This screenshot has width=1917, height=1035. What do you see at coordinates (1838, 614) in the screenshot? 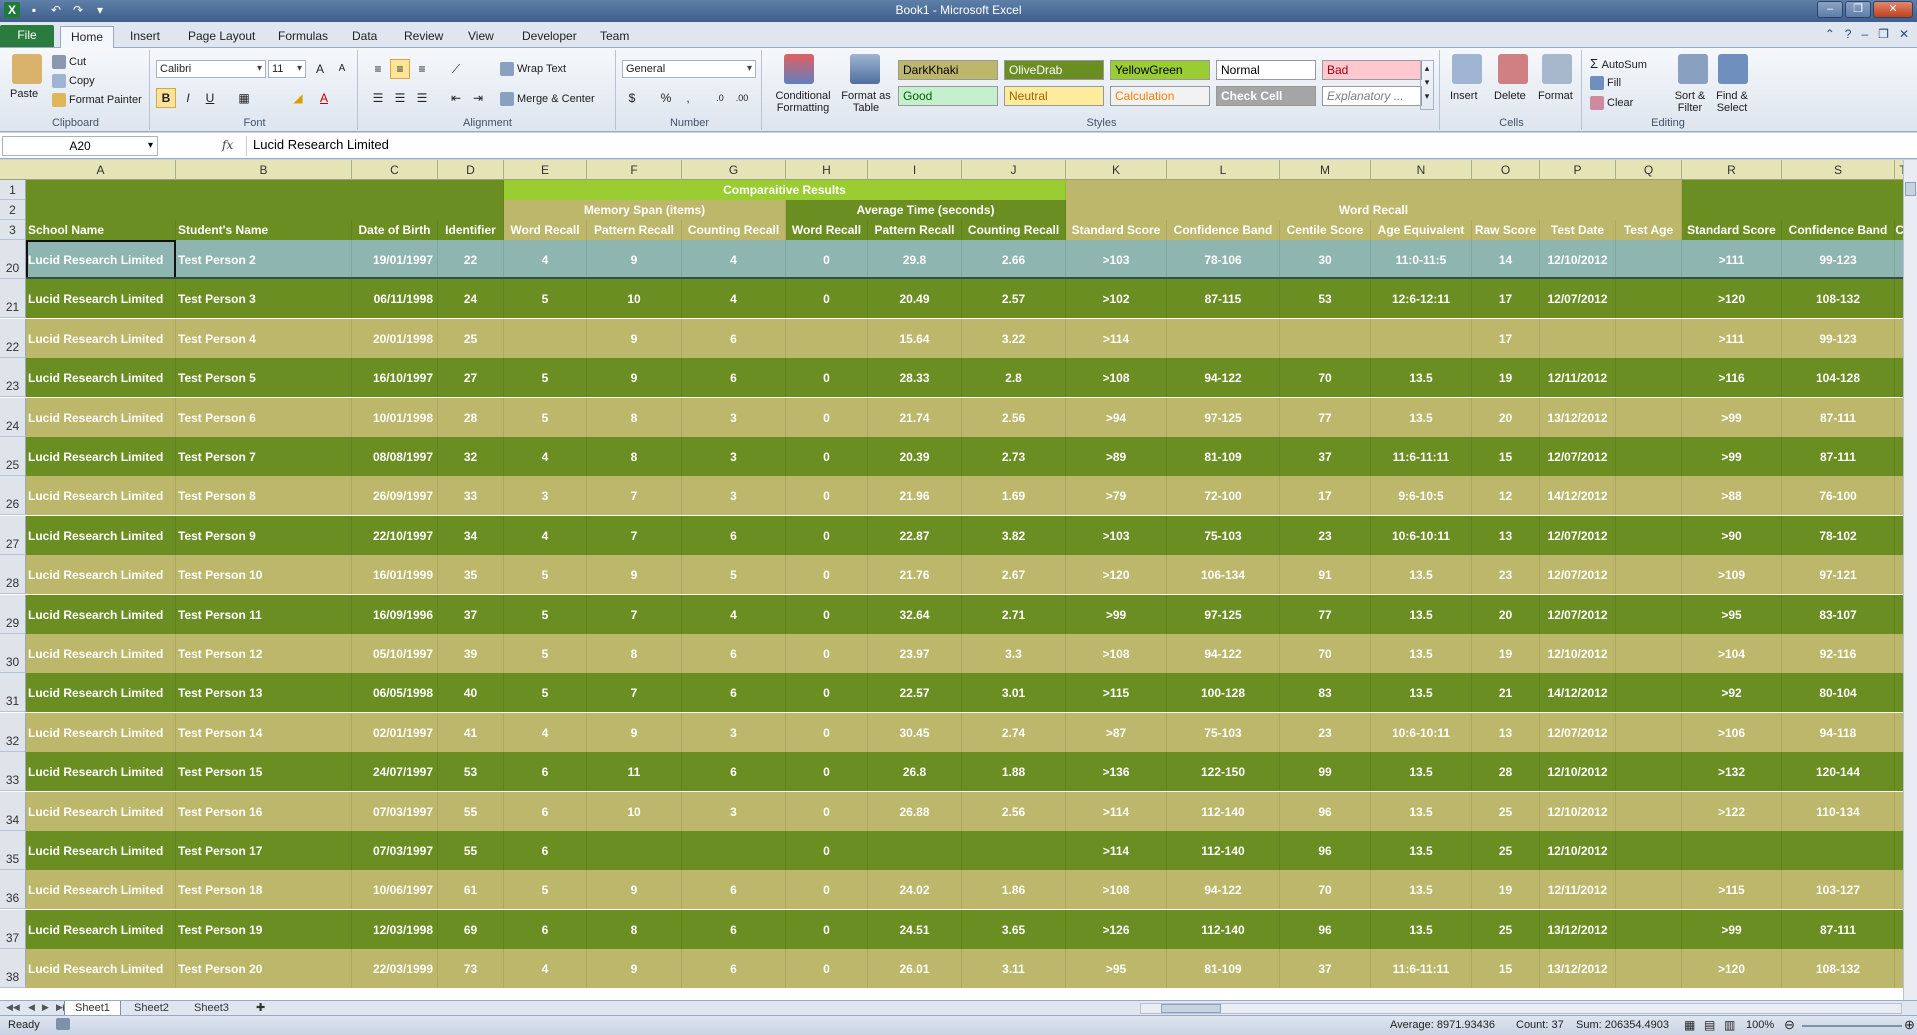
I see `table-cell: 83-107` at bounding box center [1838, 614].